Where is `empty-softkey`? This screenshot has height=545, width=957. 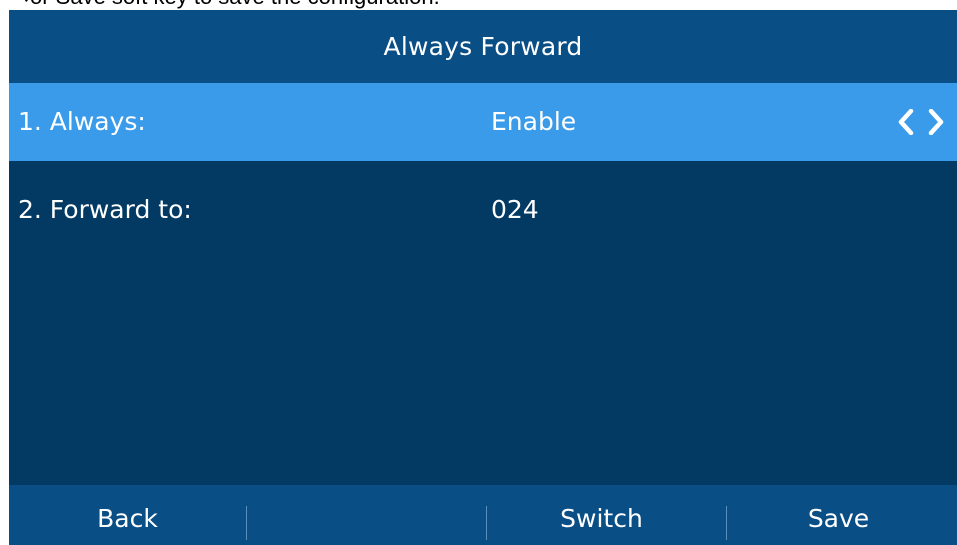
empty-softkey is located at coordinates (364, 515).